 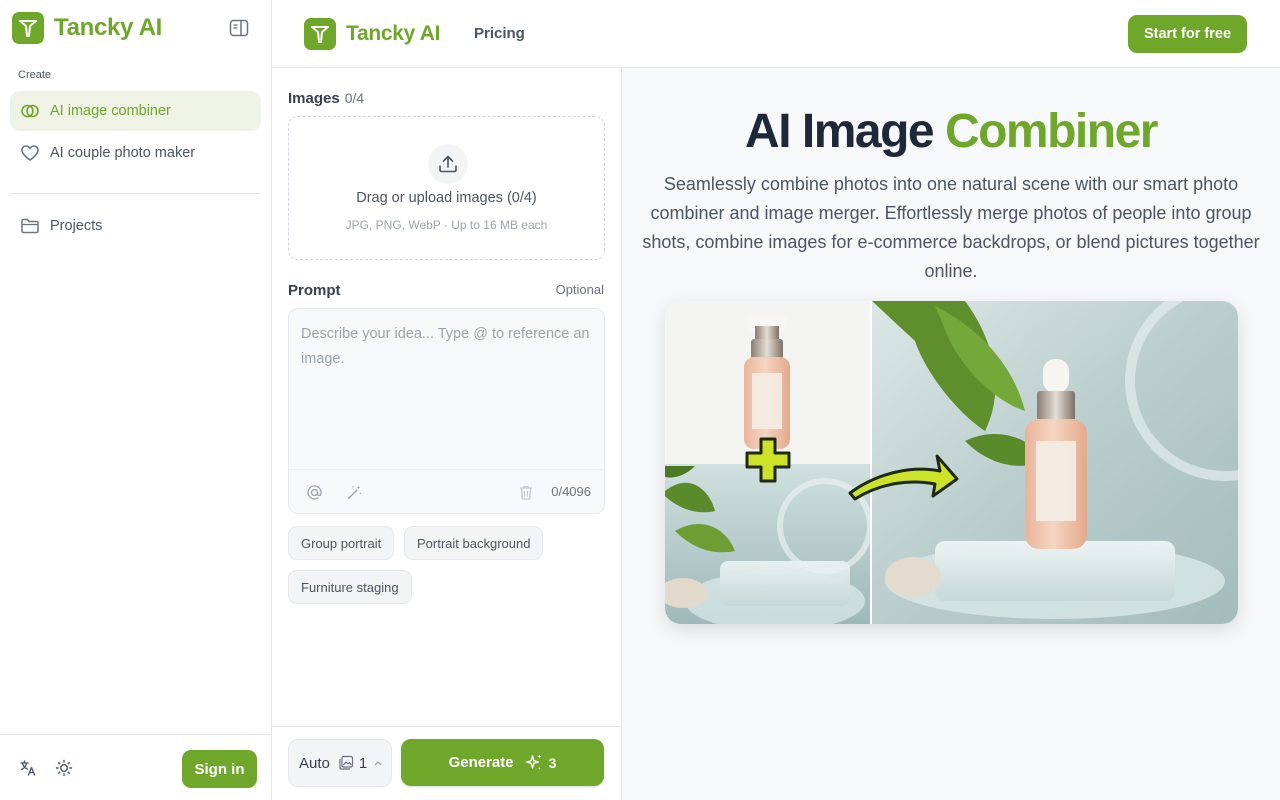 What do you see at coordinates (314, 98) in the screenshot?
I see `images-label-text: Images` at bounding box center [314, 98].